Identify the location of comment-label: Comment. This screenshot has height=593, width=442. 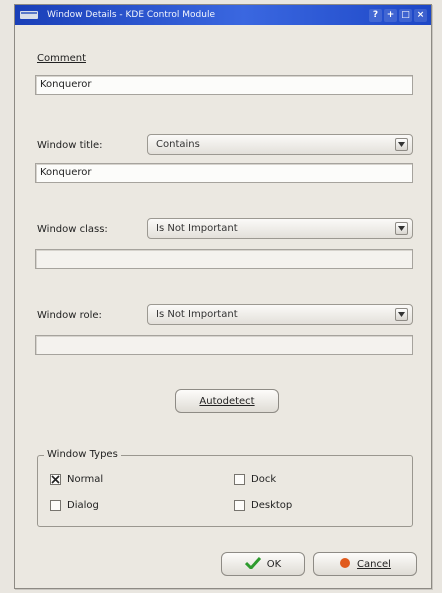
(61, 58).